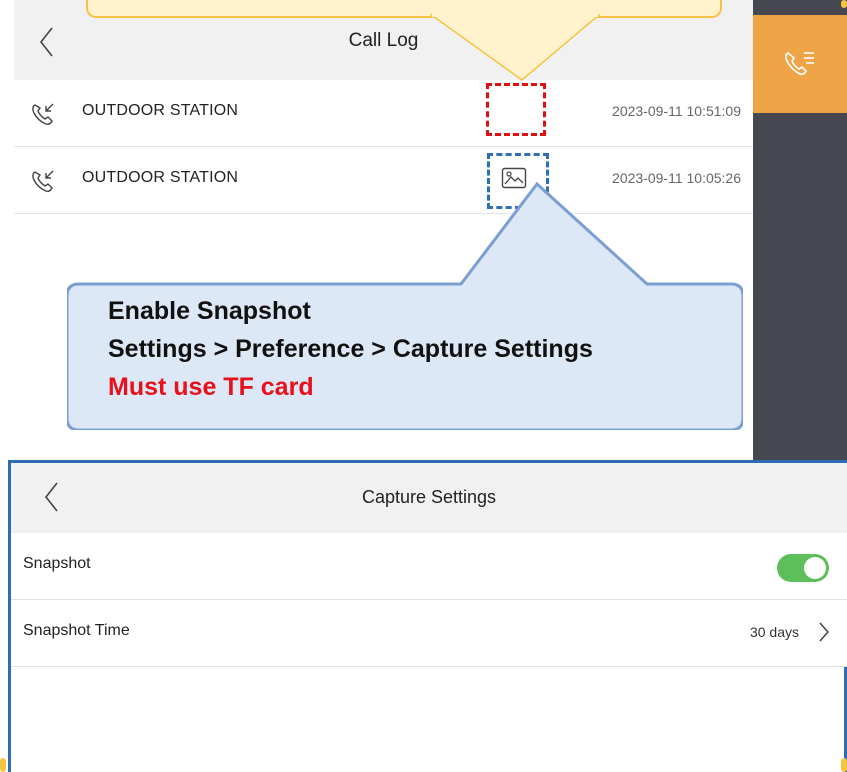  Describe the element at coordinates (211, 387) in the screenshot. I see `annotation-warning: Must use TF card` at that location.